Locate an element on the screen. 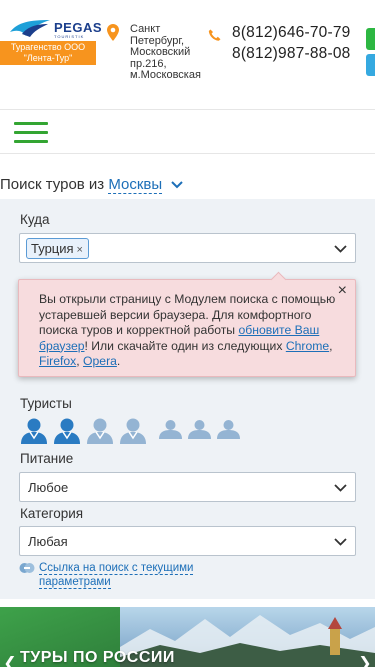 This screenshot has width=375, height=667. whatsapp-badge is located at coordinates (370, 39).